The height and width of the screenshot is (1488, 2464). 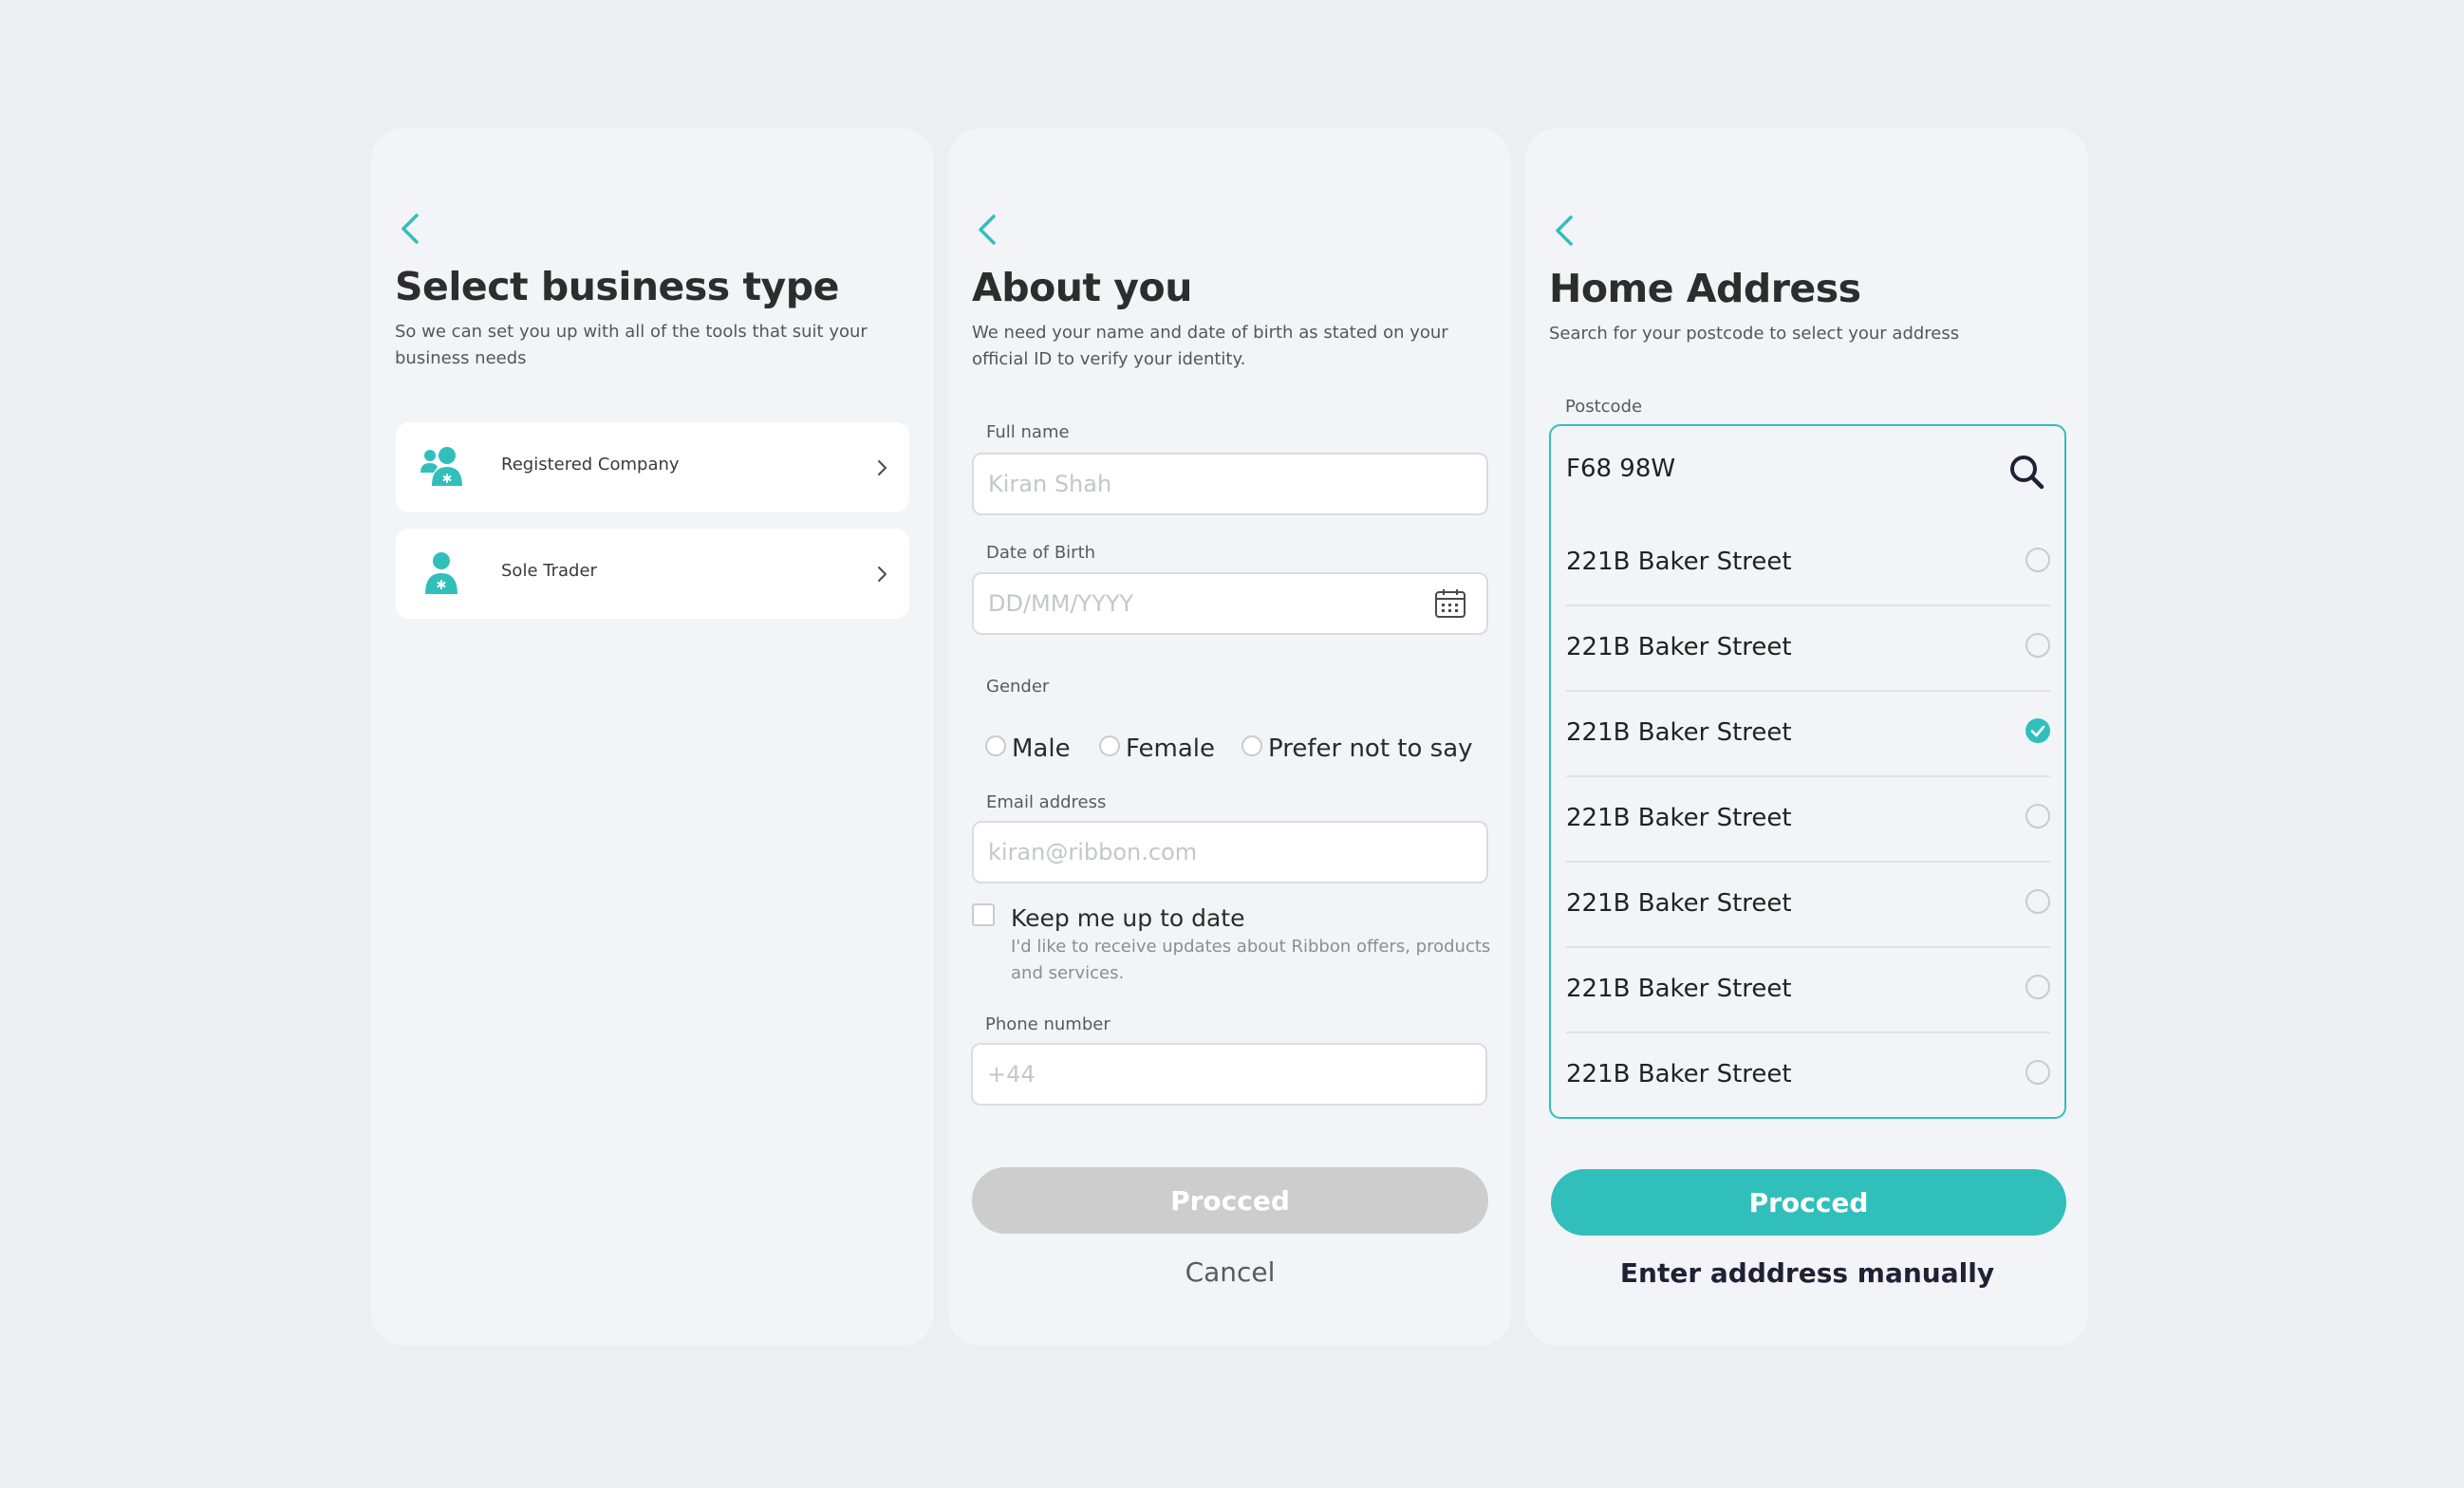 I want to click on phone-label: Phone number, so click(x=1048, y=1024).